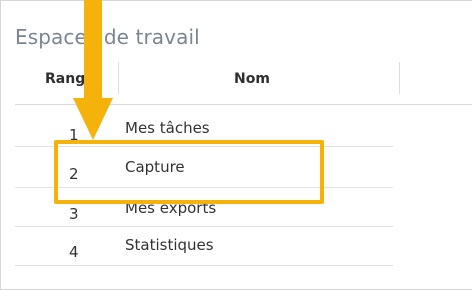 The height and width of the screenshot is (290, 472). What do you see at coordinates (167, 128) in the screenshot?
I see `row-name: Mes tâches` at bounding box center [167, 128].